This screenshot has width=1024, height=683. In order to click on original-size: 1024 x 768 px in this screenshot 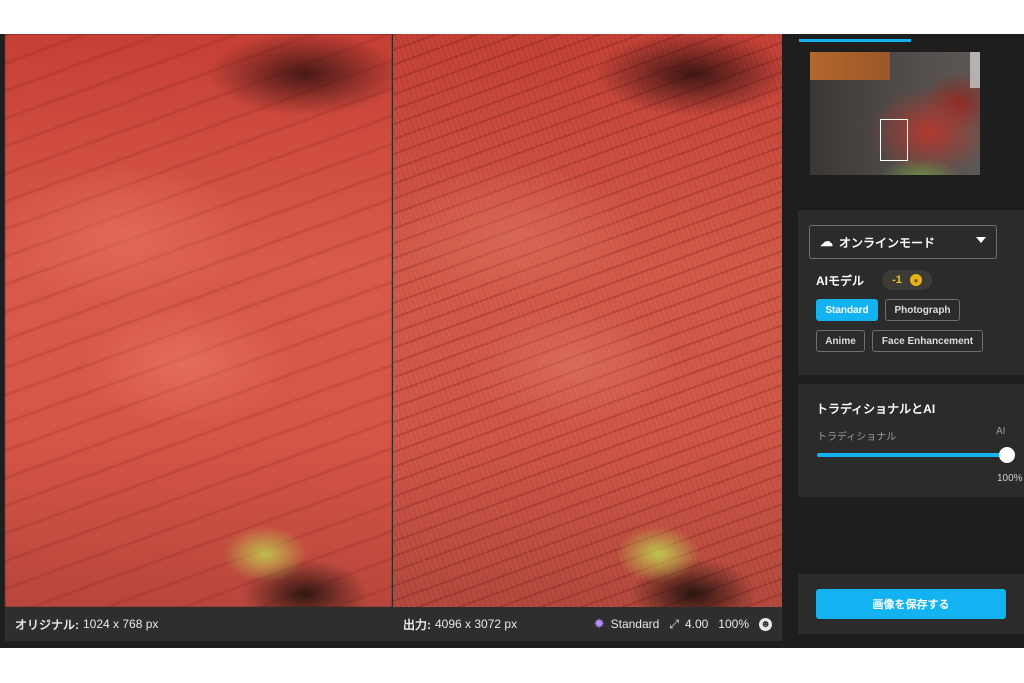, I will do `click(121, 624)`.